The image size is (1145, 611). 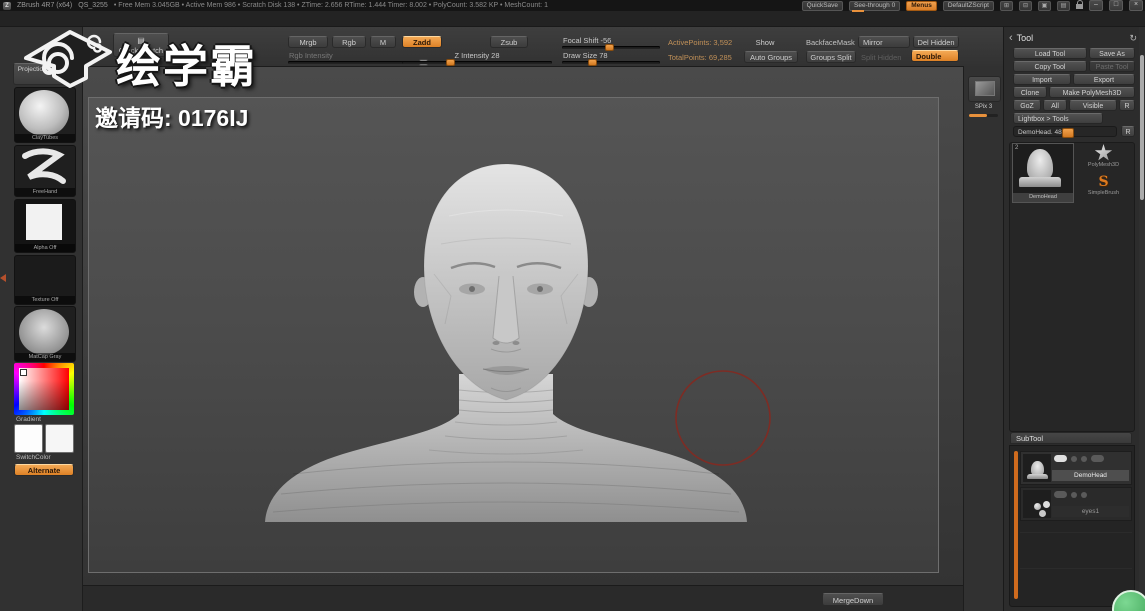 What do you see at coordinates (1112, 66) in the screenshot?
I see `paste-tool-button: Paste Tool` at bounding box center [1112, 66].